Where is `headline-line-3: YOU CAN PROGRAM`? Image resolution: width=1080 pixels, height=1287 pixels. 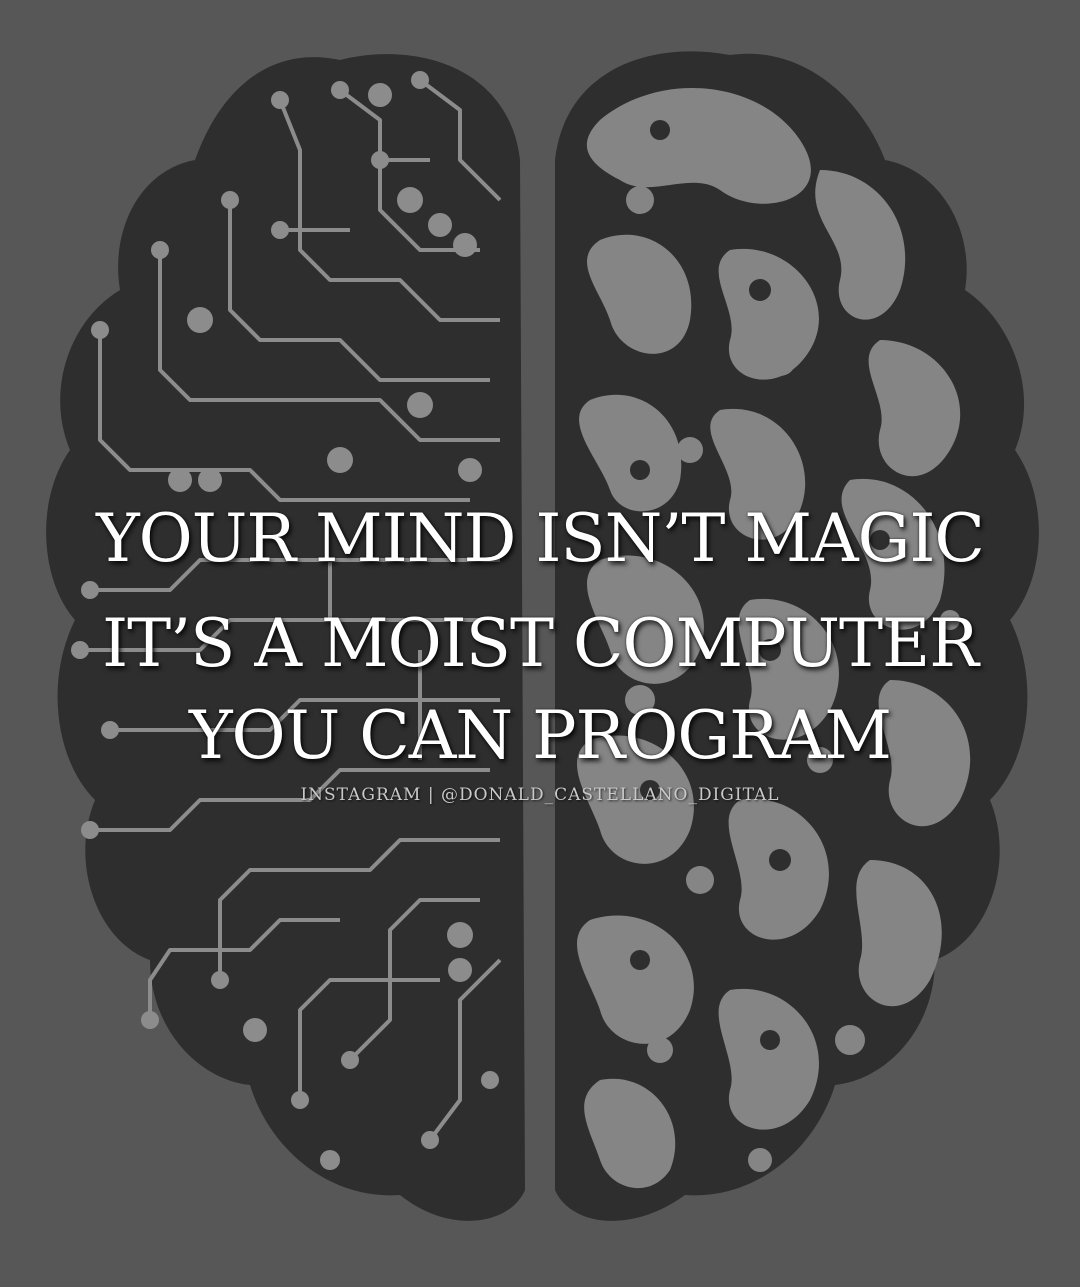
headline-line-3: YOU CAN PROGRAM is located at coordinates (540, 735).